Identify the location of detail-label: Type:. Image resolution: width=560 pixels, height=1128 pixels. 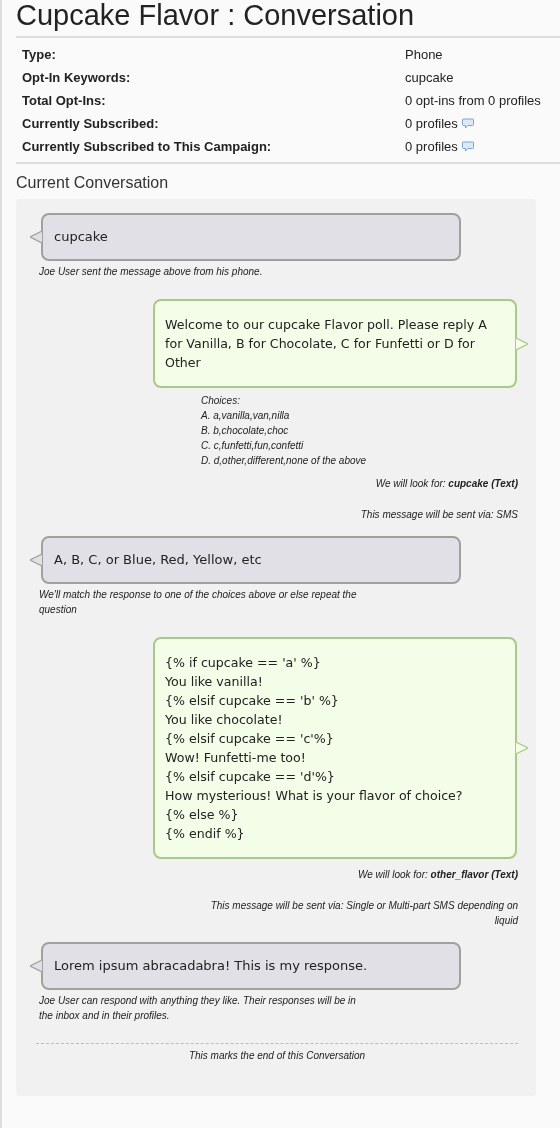
(39, 54).